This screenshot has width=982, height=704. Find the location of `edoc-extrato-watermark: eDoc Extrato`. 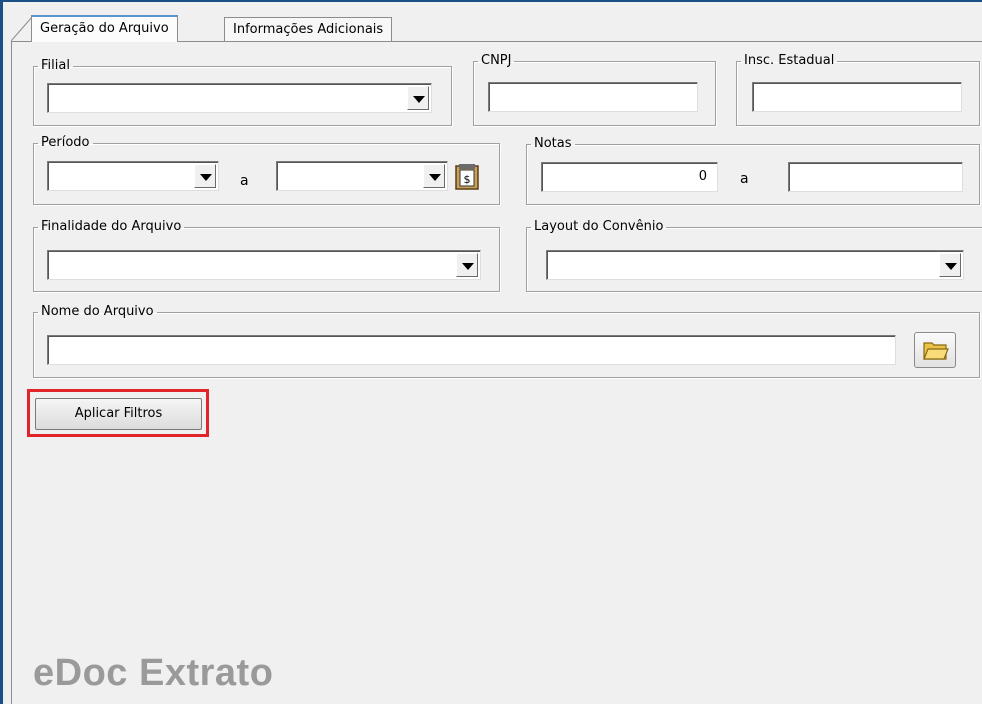

edoc-extrato-watermark: eDoc Extrato is located at coordinates (153, 673).